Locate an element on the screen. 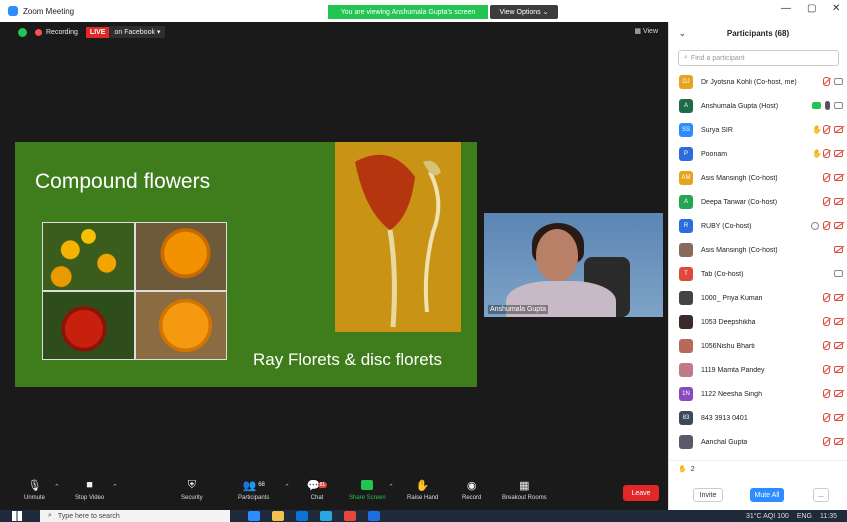 The width and height of the screenshot is (847, 522). live-target-dropdown: on Facebook ▾ is located at coordinates (137, 32).